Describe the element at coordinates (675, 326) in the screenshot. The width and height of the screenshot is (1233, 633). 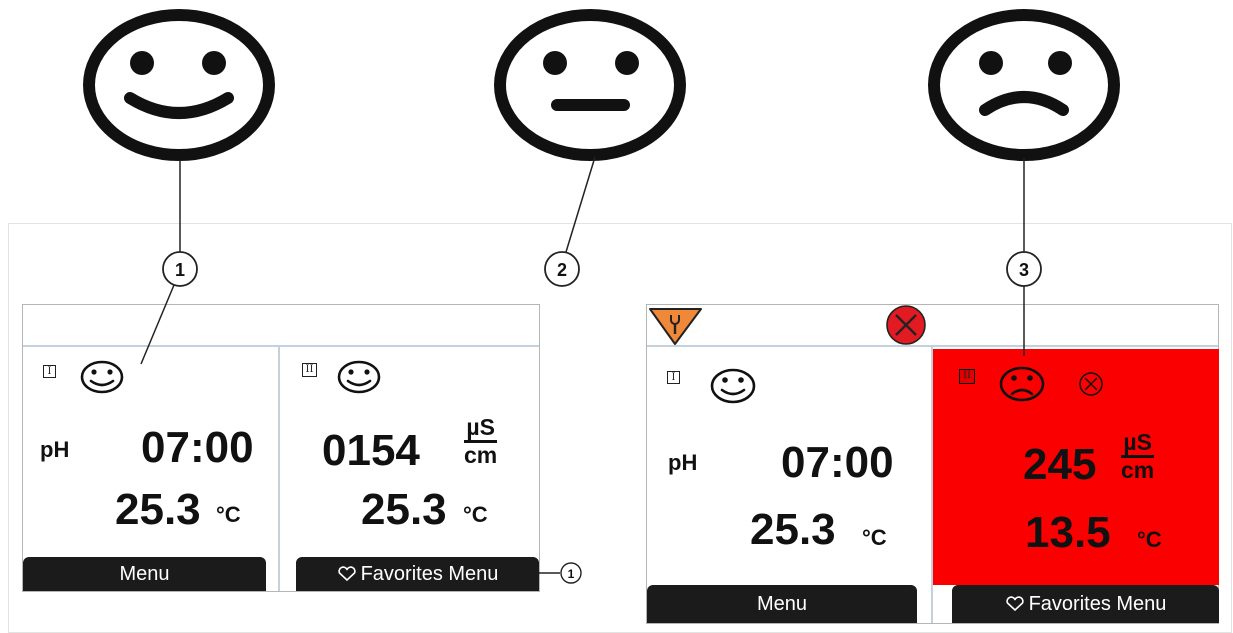
I see `wrench-warning-icon` at that location.